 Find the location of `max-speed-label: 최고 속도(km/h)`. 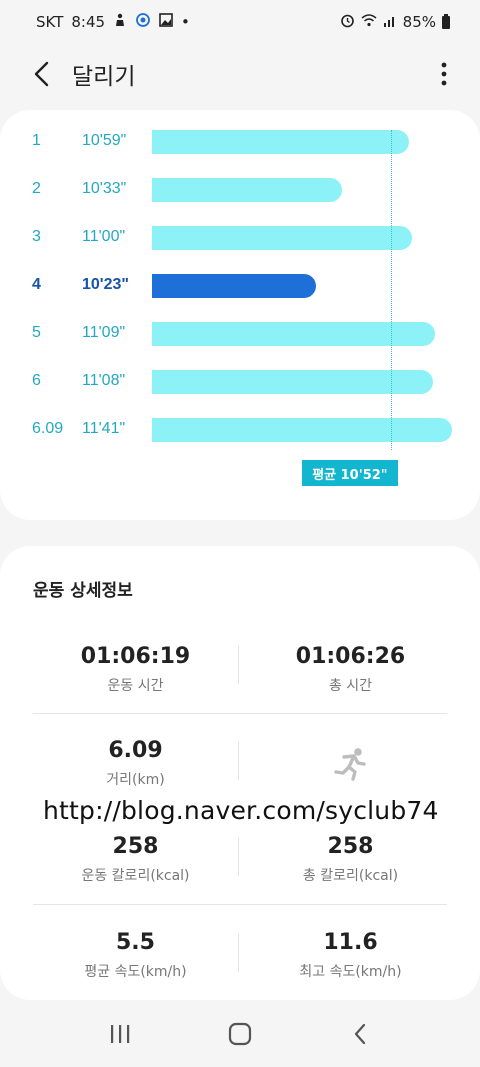

max-speed-label: 최고 속도(km/h) is located at coordinates (350, 972).